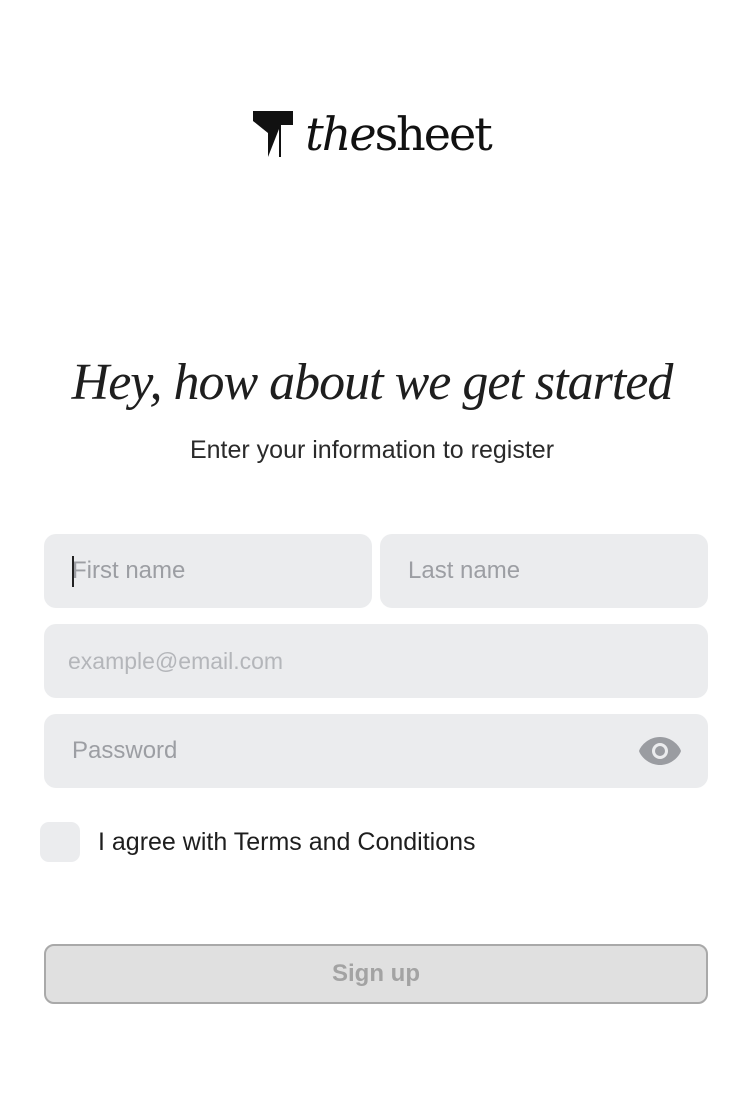  What do you see at coordinates (372, 382) in the screenshot?
I see `page-title: Hey, how about we get started` at bounding box center [372, 382].